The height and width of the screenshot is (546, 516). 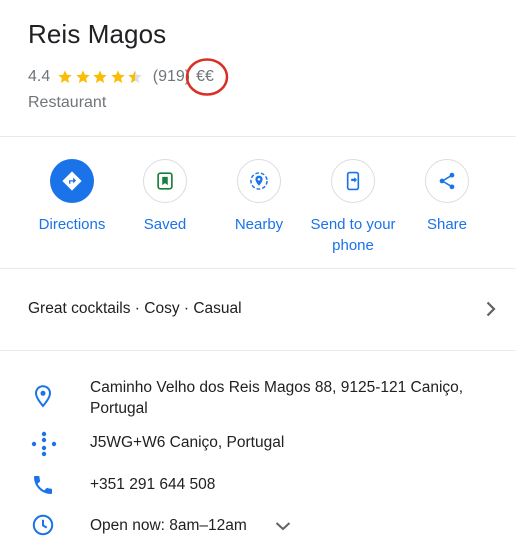 What do you see at coordinates (135, 76) in the screenshot?
I see `star-half-icon` at bounding box center [135, 76].